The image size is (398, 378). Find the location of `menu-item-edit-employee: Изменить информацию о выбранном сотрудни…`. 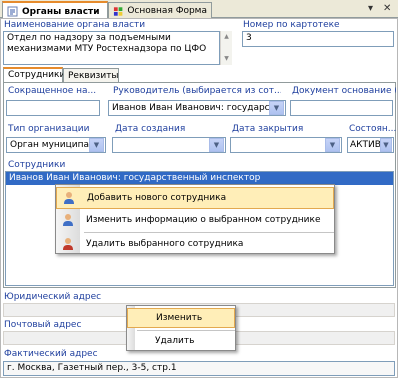

menu-item-edit-employee: Изменить информацию о выбранном сотрудни… is located at coordinates (195, 220).